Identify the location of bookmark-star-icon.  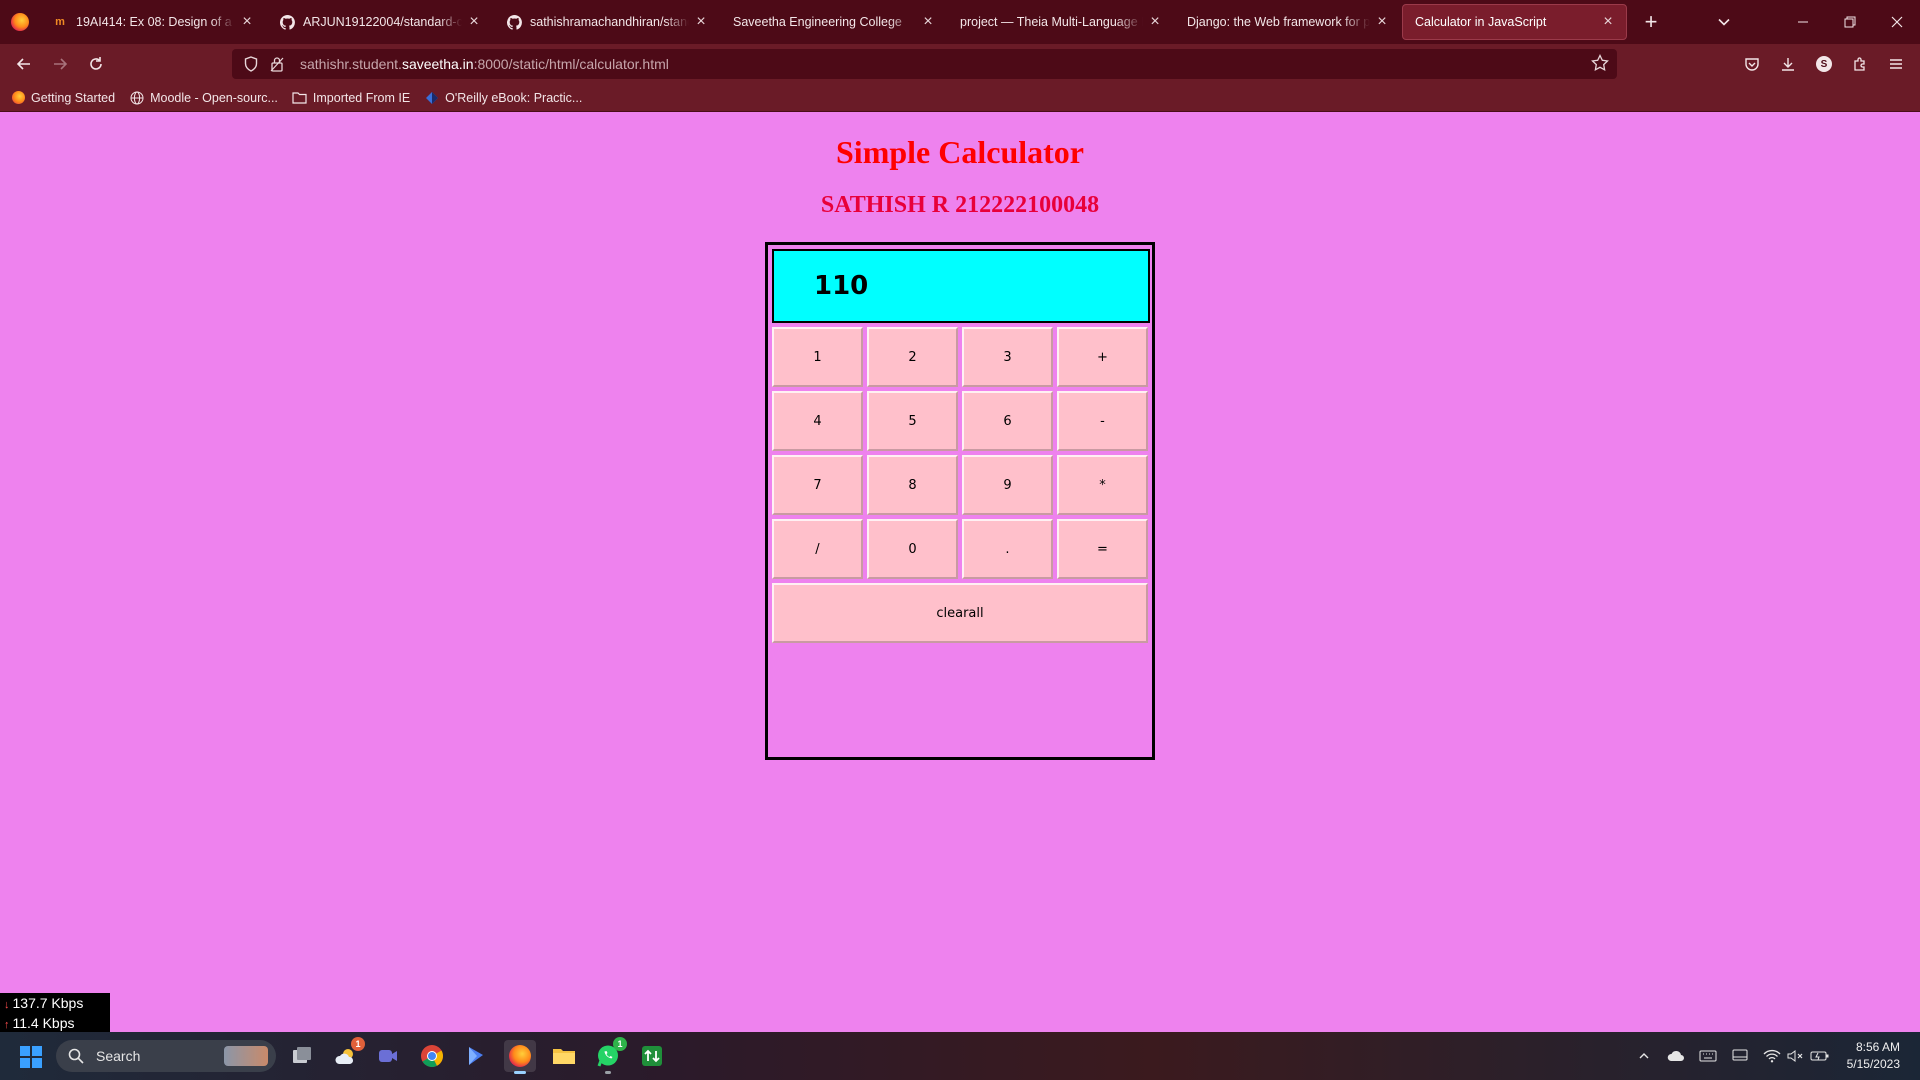
(1600, 65).